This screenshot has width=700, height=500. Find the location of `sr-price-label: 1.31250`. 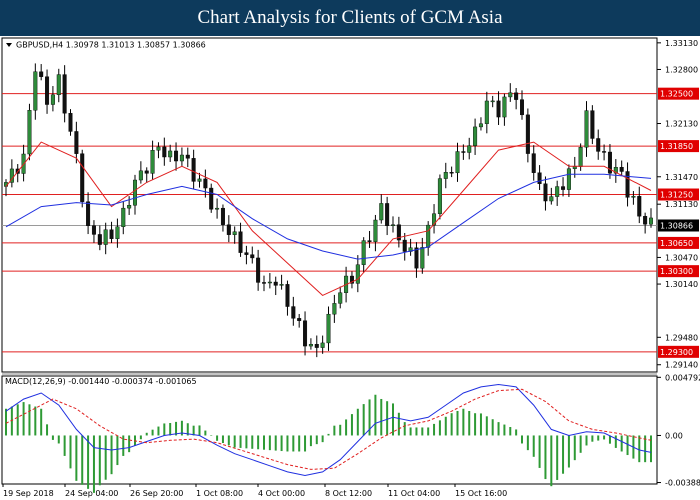

sr-price-label: 1.31250 is located at coordinates (676, 195).